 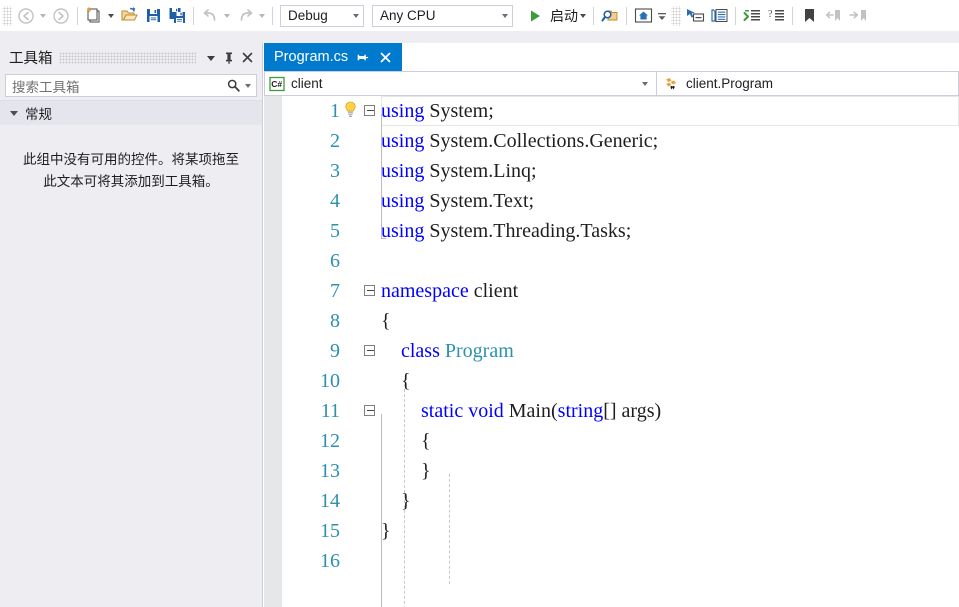 What do you see at coordinates (621, 441) in the screenshot?
I see `code-line: 12 {` at bounding box center [621, 441].